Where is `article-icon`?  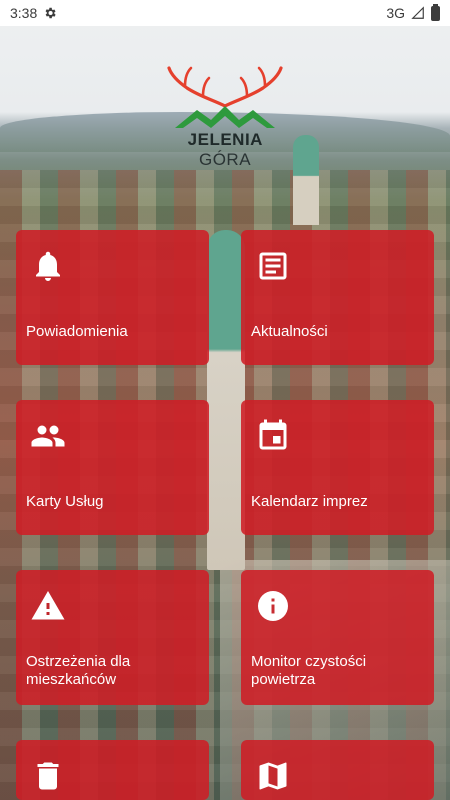 article-icon is located at coordinates (273, 266).